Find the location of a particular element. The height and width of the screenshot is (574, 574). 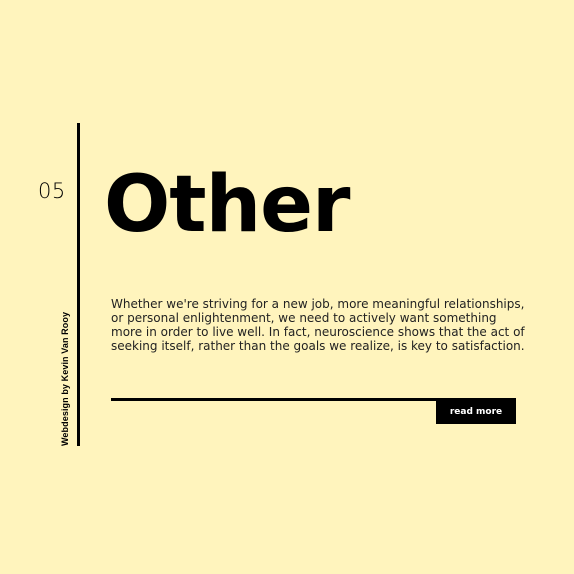

vertical-divider is located at coordinates (78, 284).